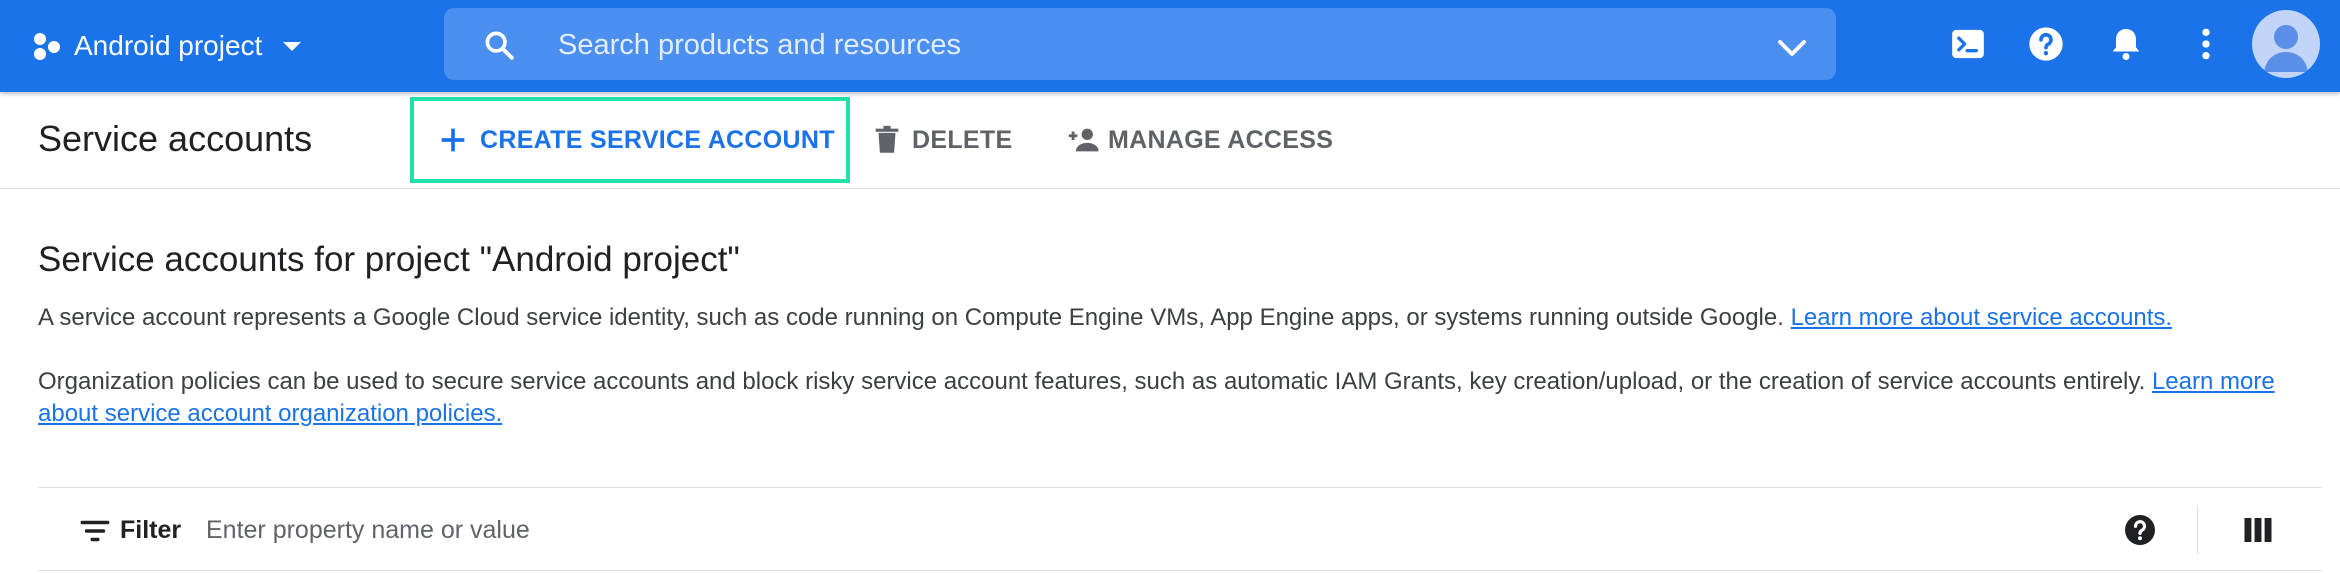 The width and height of the screenshot is (2340, 574). What do you see at coordinates (292, 46) in the screenshot?
I see `caret-down-icon` at bounding box center [292, 46].